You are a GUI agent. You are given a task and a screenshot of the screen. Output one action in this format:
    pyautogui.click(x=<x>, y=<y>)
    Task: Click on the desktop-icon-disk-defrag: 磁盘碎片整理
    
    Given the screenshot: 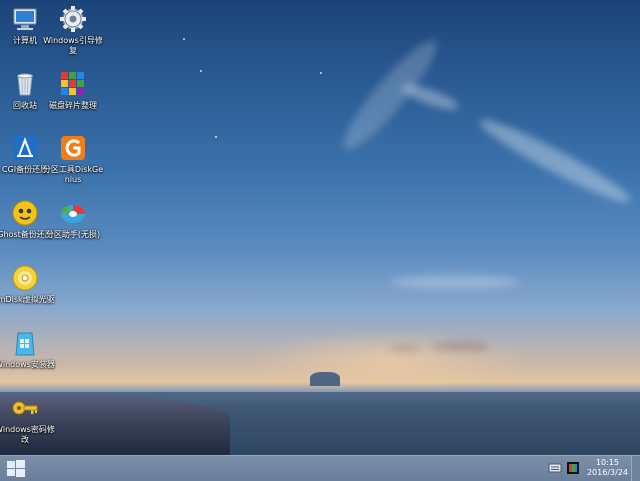 What is the action you would take?
    pyautogui.click(x=73, y=90)
    